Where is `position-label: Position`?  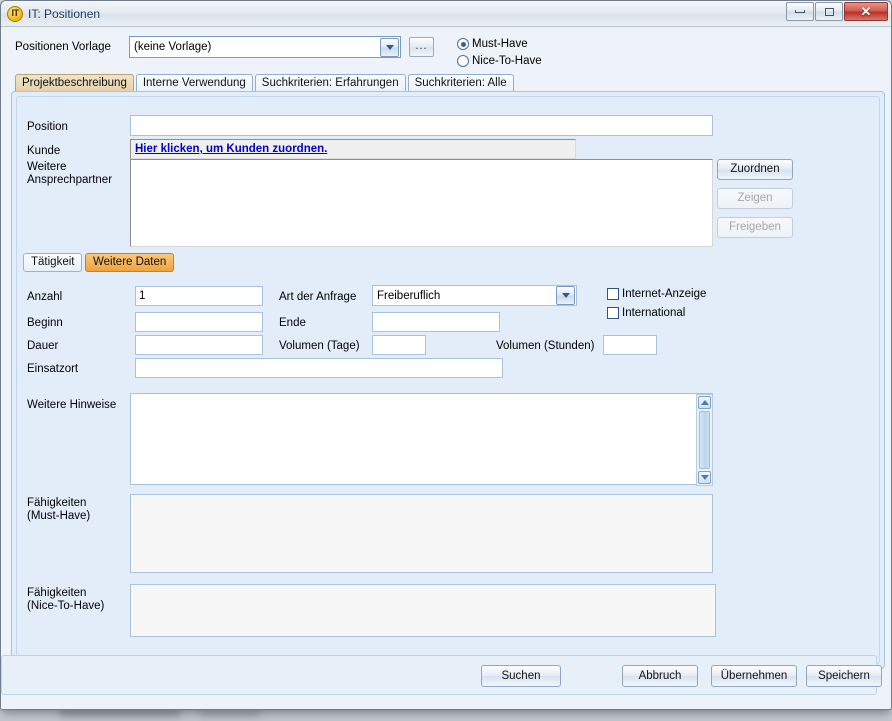 position-label: Position is located at coordinates (47, 127).